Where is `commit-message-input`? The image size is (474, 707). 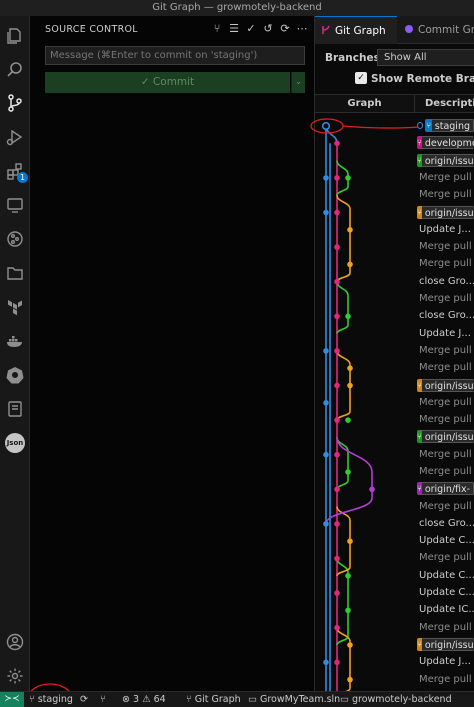
commit-message-input is located at coordinates (175, 55).